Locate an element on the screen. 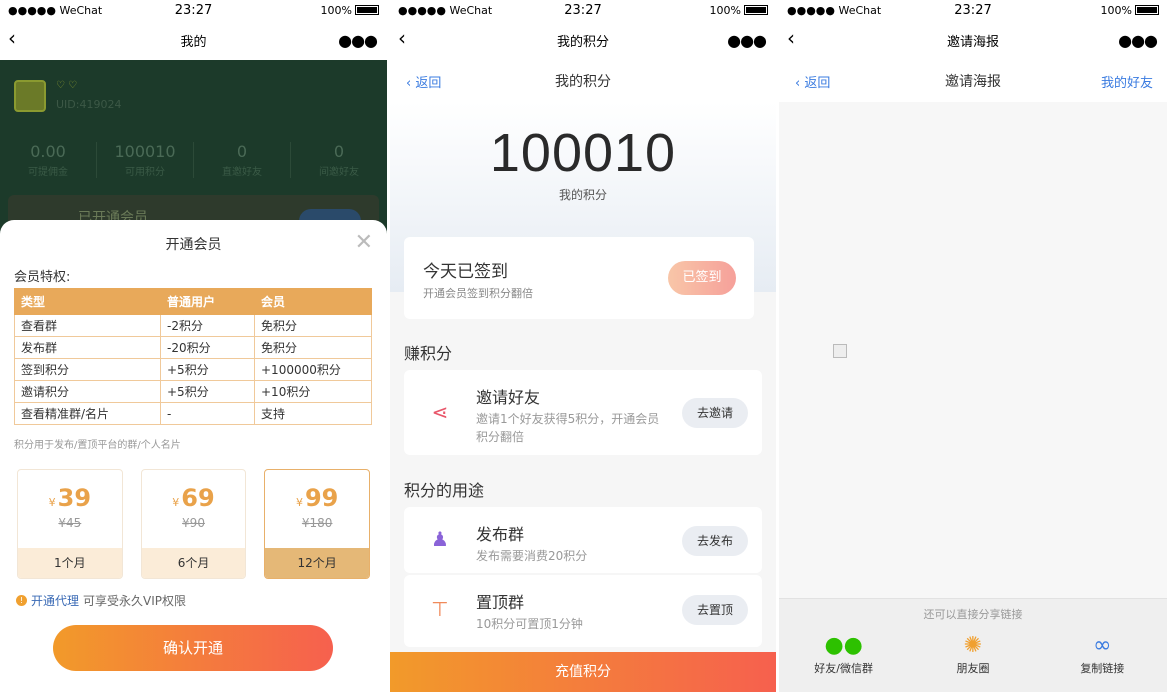  nav-title: 我的 is located at coordinates (193, 42).